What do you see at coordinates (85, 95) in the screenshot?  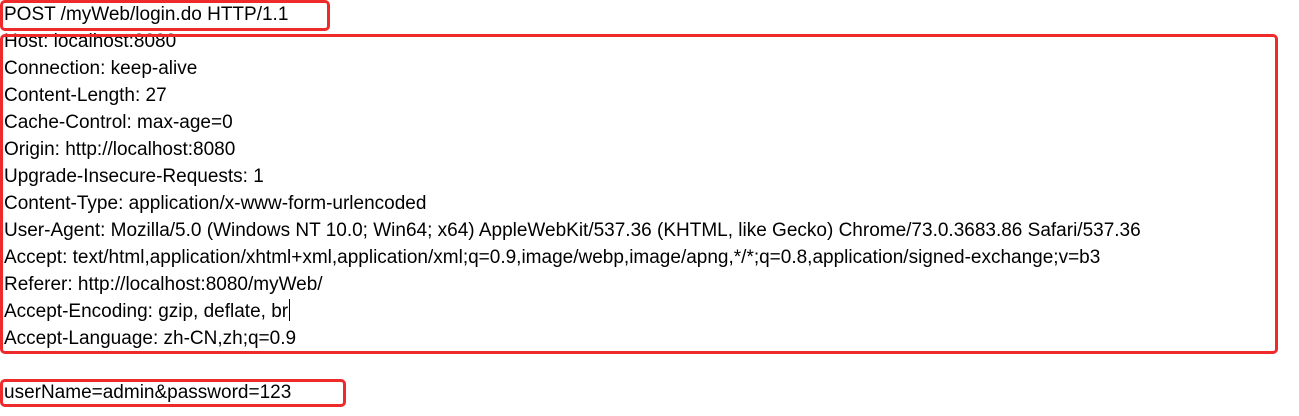 I see `header-content-length: Content-Length: 27` at bounding box center [85, 95].